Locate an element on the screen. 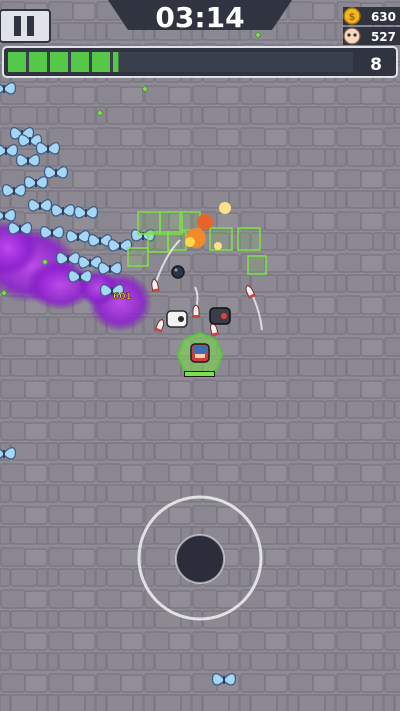 The image size is (400, 711). bomb-projectile is located at coordinates (178, 272).